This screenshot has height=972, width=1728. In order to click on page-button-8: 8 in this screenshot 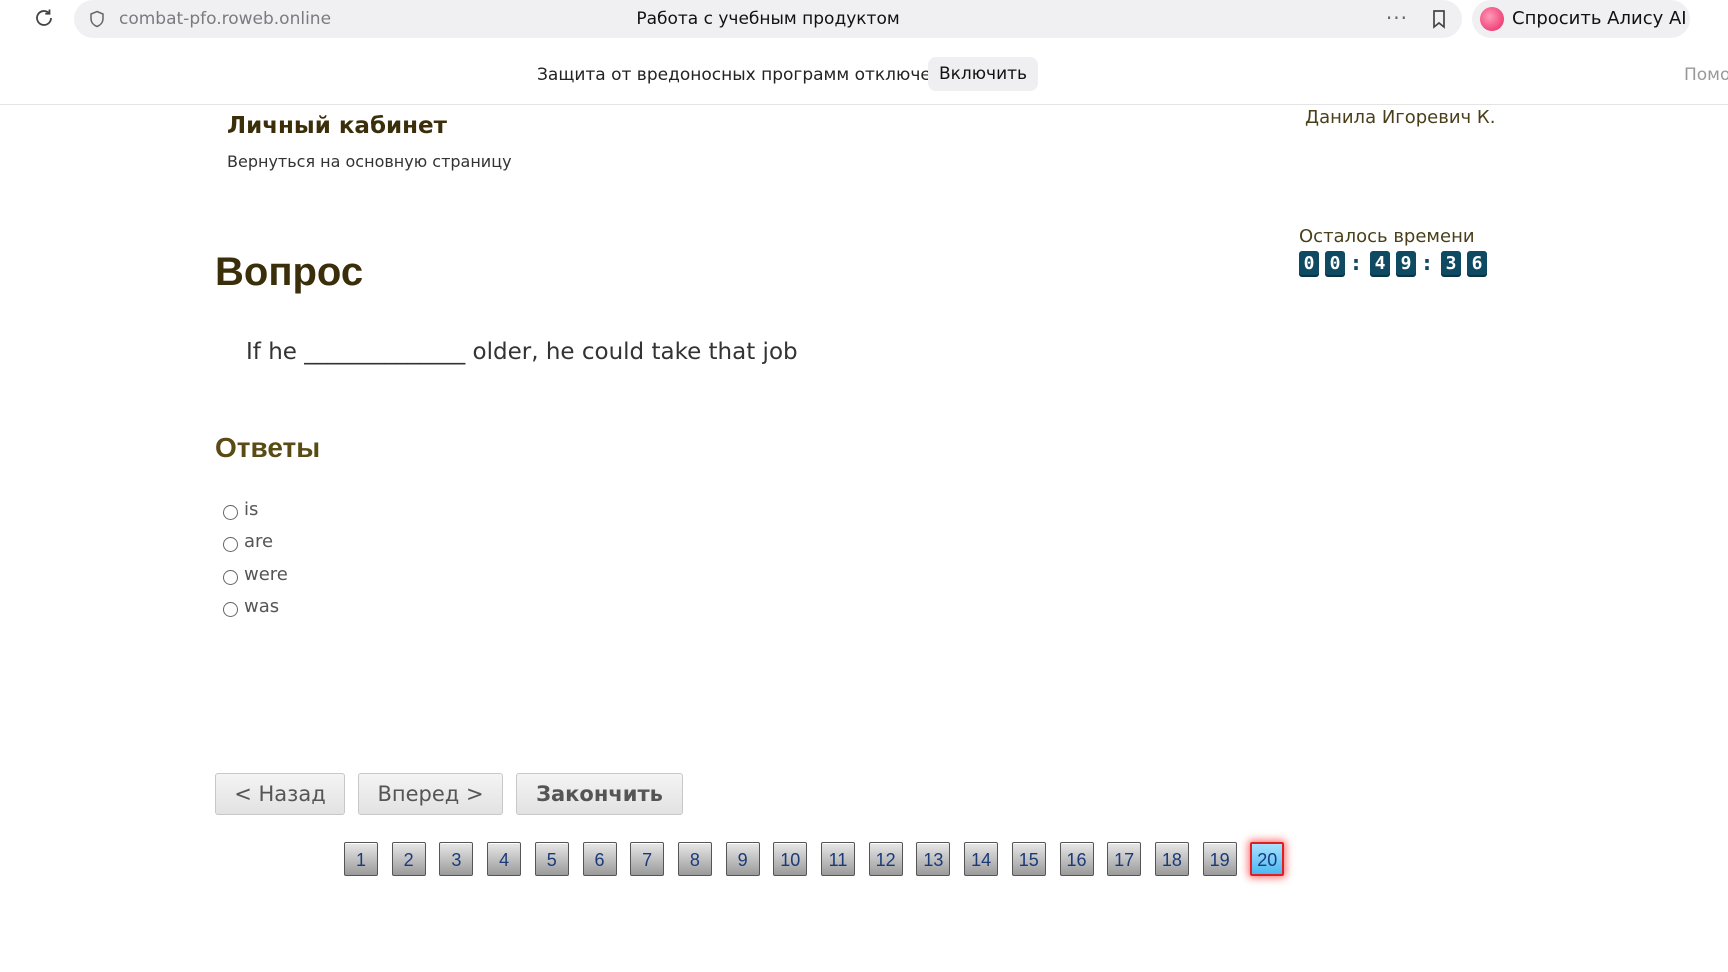, I will do `click(694, 859)`.